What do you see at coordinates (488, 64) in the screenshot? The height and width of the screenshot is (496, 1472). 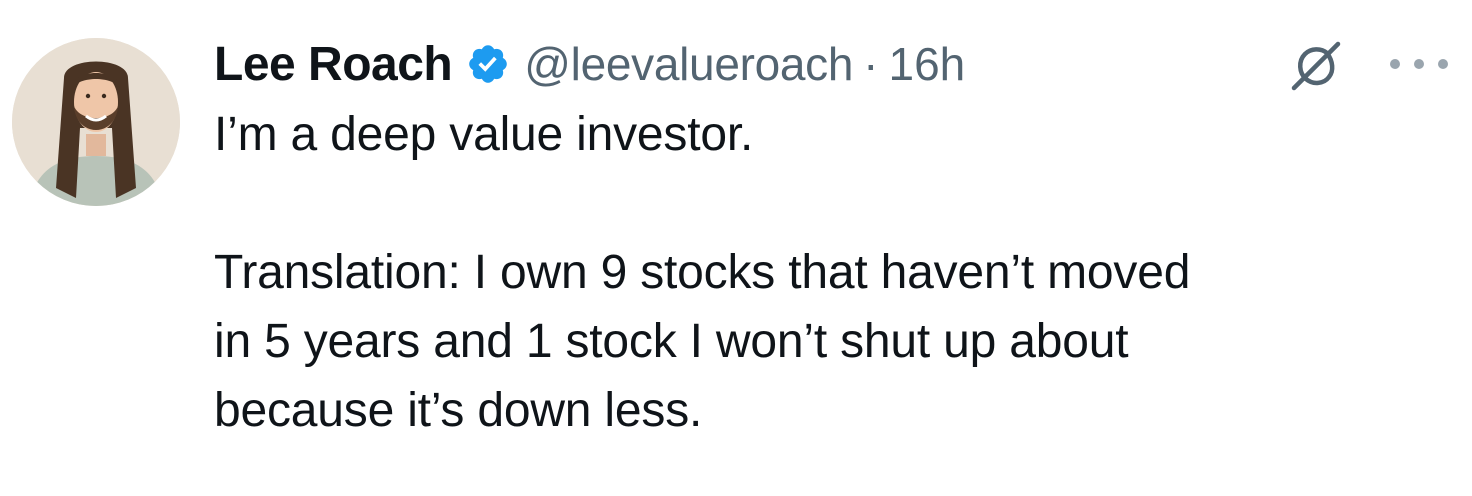 I see `verified-badge-icon` at bounding box center [488, 64].